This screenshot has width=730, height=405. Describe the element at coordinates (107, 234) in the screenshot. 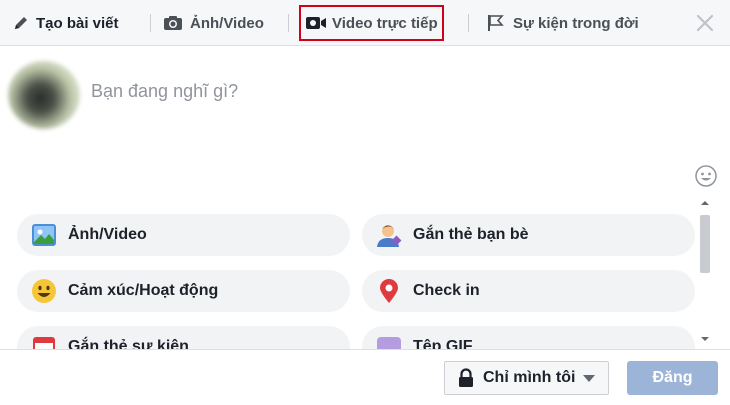

I see `option-label: Ảnh/Video` at that location.